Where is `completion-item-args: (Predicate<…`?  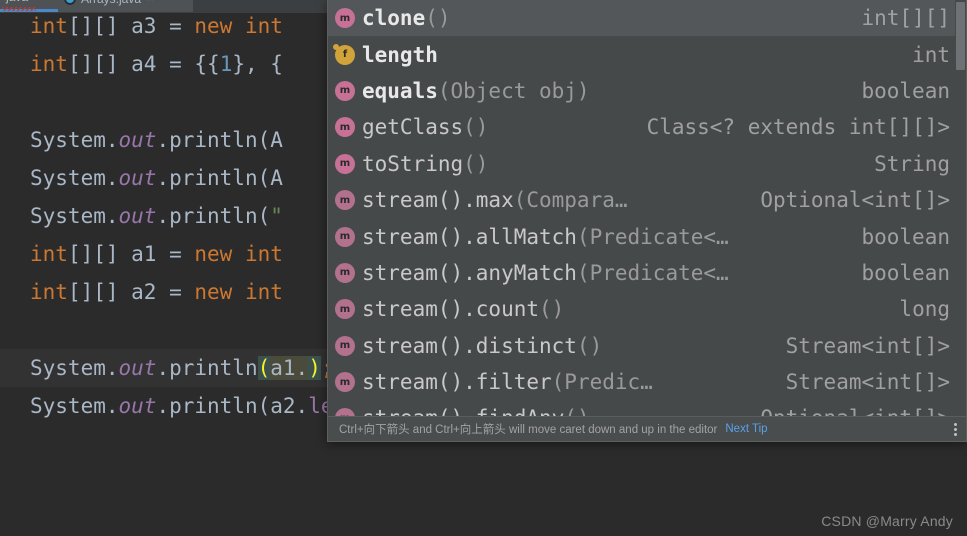 completion-item-args: (Predicate<… is located at coordinates (652, 272).